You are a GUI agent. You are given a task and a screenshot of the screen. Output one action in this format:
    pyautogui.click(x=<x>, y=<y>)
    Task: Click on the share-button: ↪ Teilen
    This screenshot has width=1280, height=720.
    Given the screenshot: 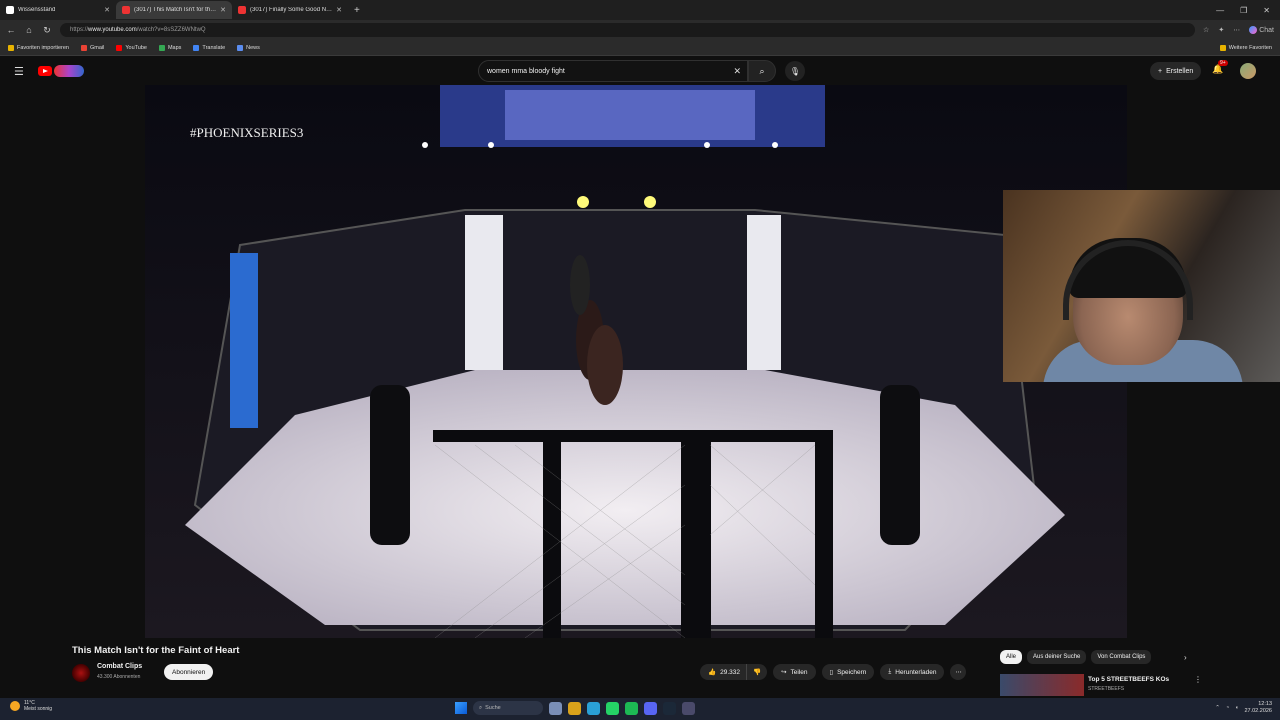 What is the action you would take?
    pyautogui.click(x=794, y=672)
    